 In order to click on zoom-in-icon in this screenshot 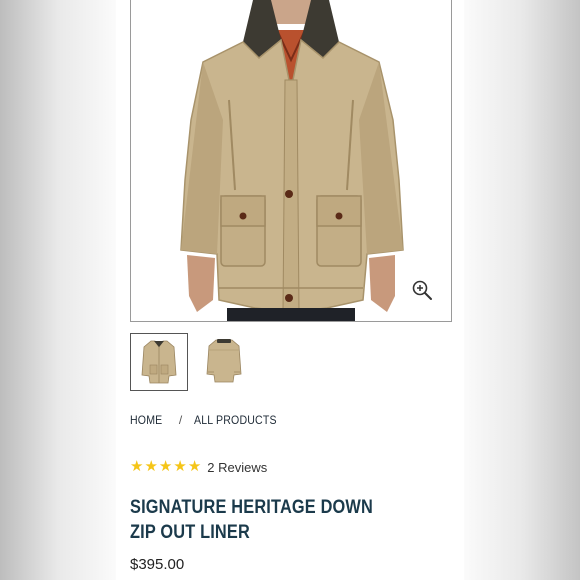, I will do `click(422, 290)`.